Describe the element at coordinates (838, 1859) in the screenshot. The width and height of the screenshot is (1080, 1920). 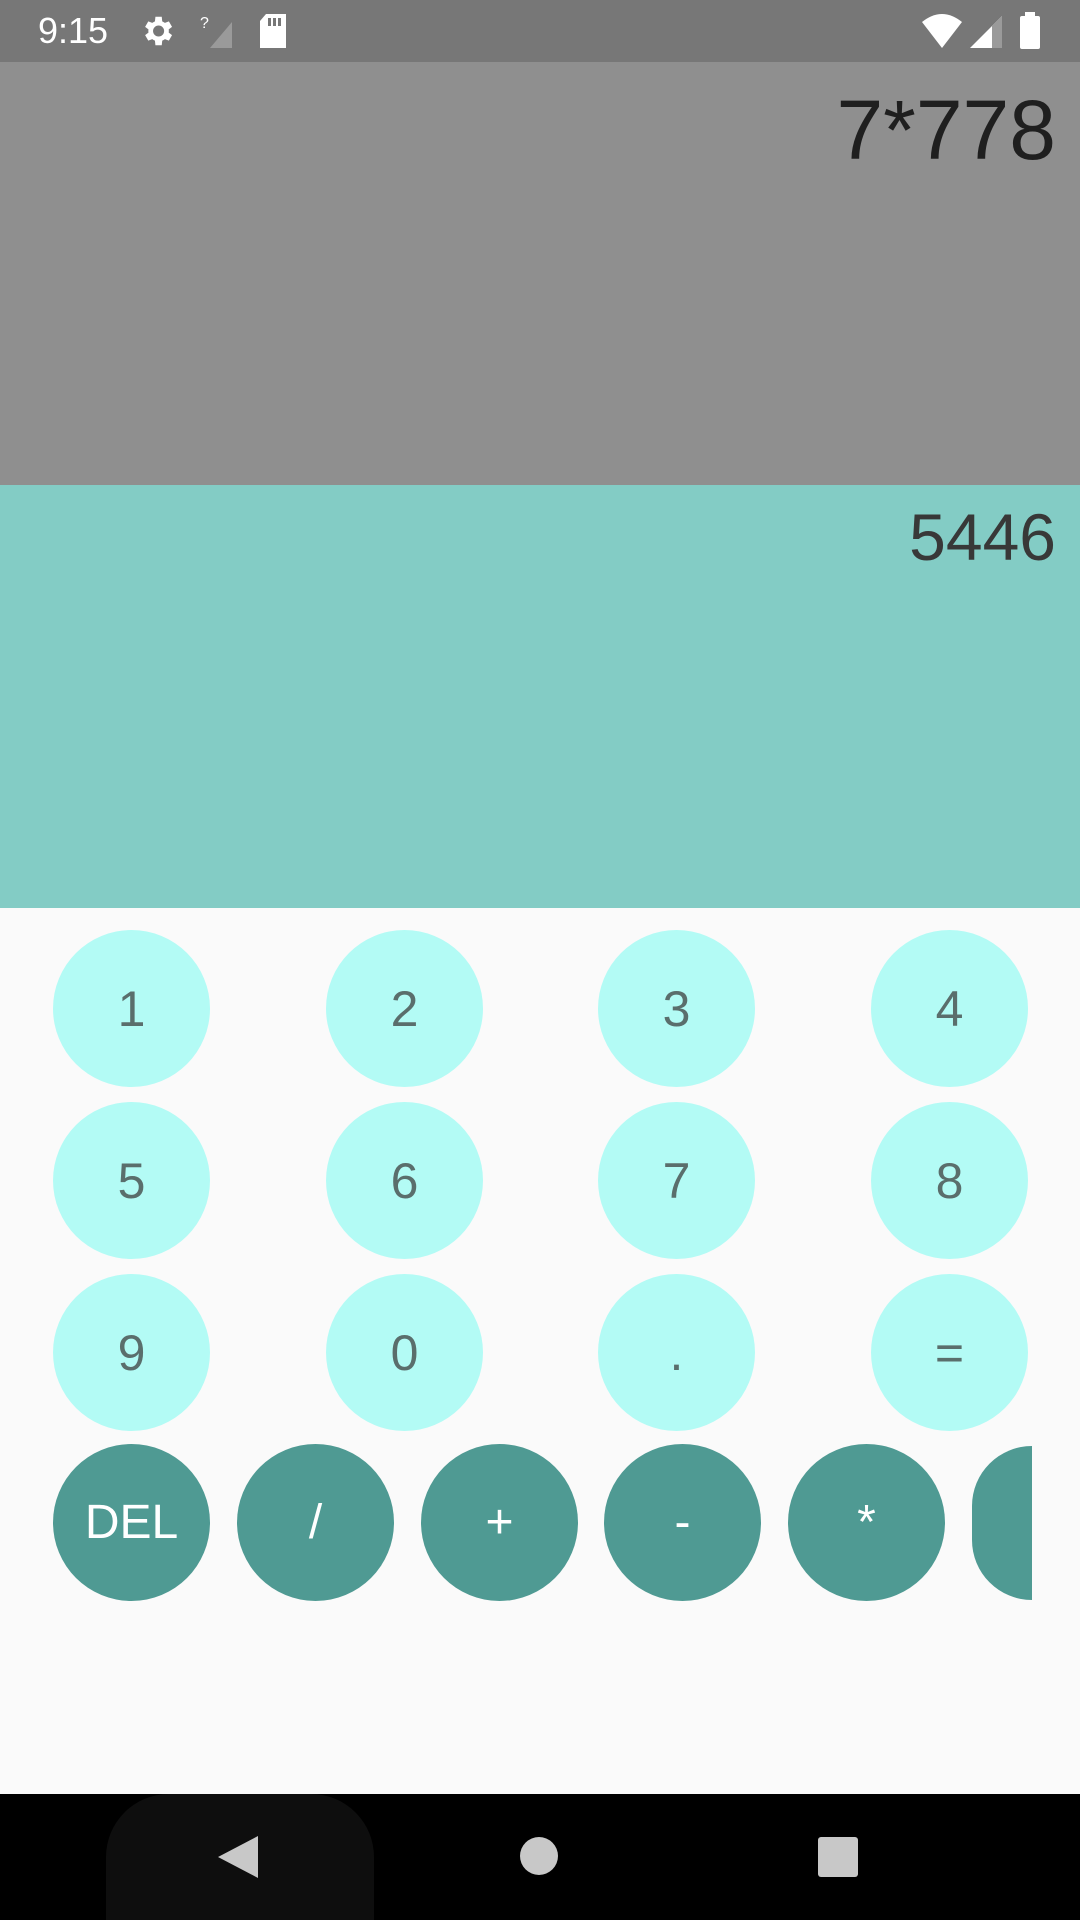
I see `recents-icon` at that location.